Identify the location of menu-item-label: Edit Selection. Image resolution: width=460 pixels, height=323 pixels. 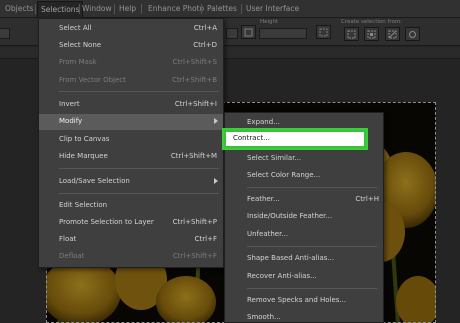
(83, 205).